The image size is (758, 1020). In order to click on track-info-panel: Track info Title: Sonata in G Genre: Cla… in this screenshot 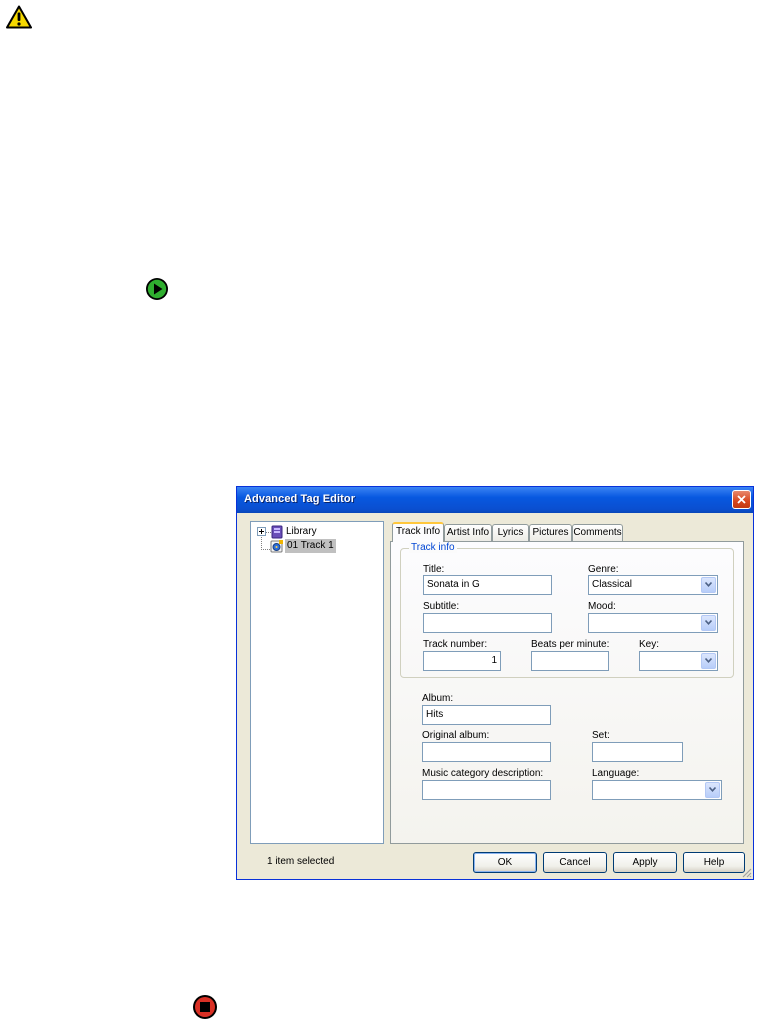, I will do `click(567, 692)`.